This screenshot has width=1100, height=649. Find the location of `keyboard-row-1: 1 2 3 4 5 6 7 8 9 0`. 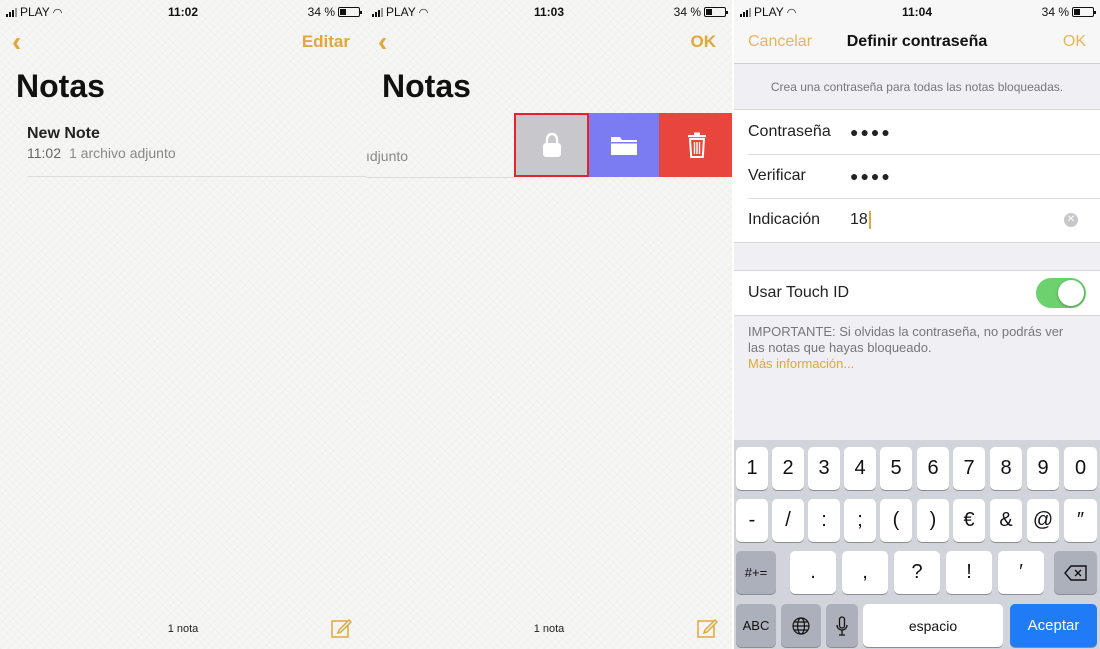

keyboard-row-1: 1 2 3 4 5 6 7 8 9 0 is located at coordinates (917, 469).